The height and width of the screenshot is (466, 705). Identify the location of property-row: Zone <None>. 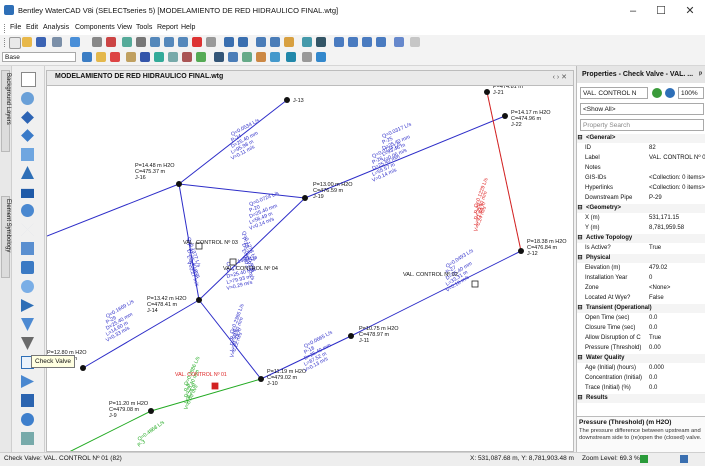
(641, 288).